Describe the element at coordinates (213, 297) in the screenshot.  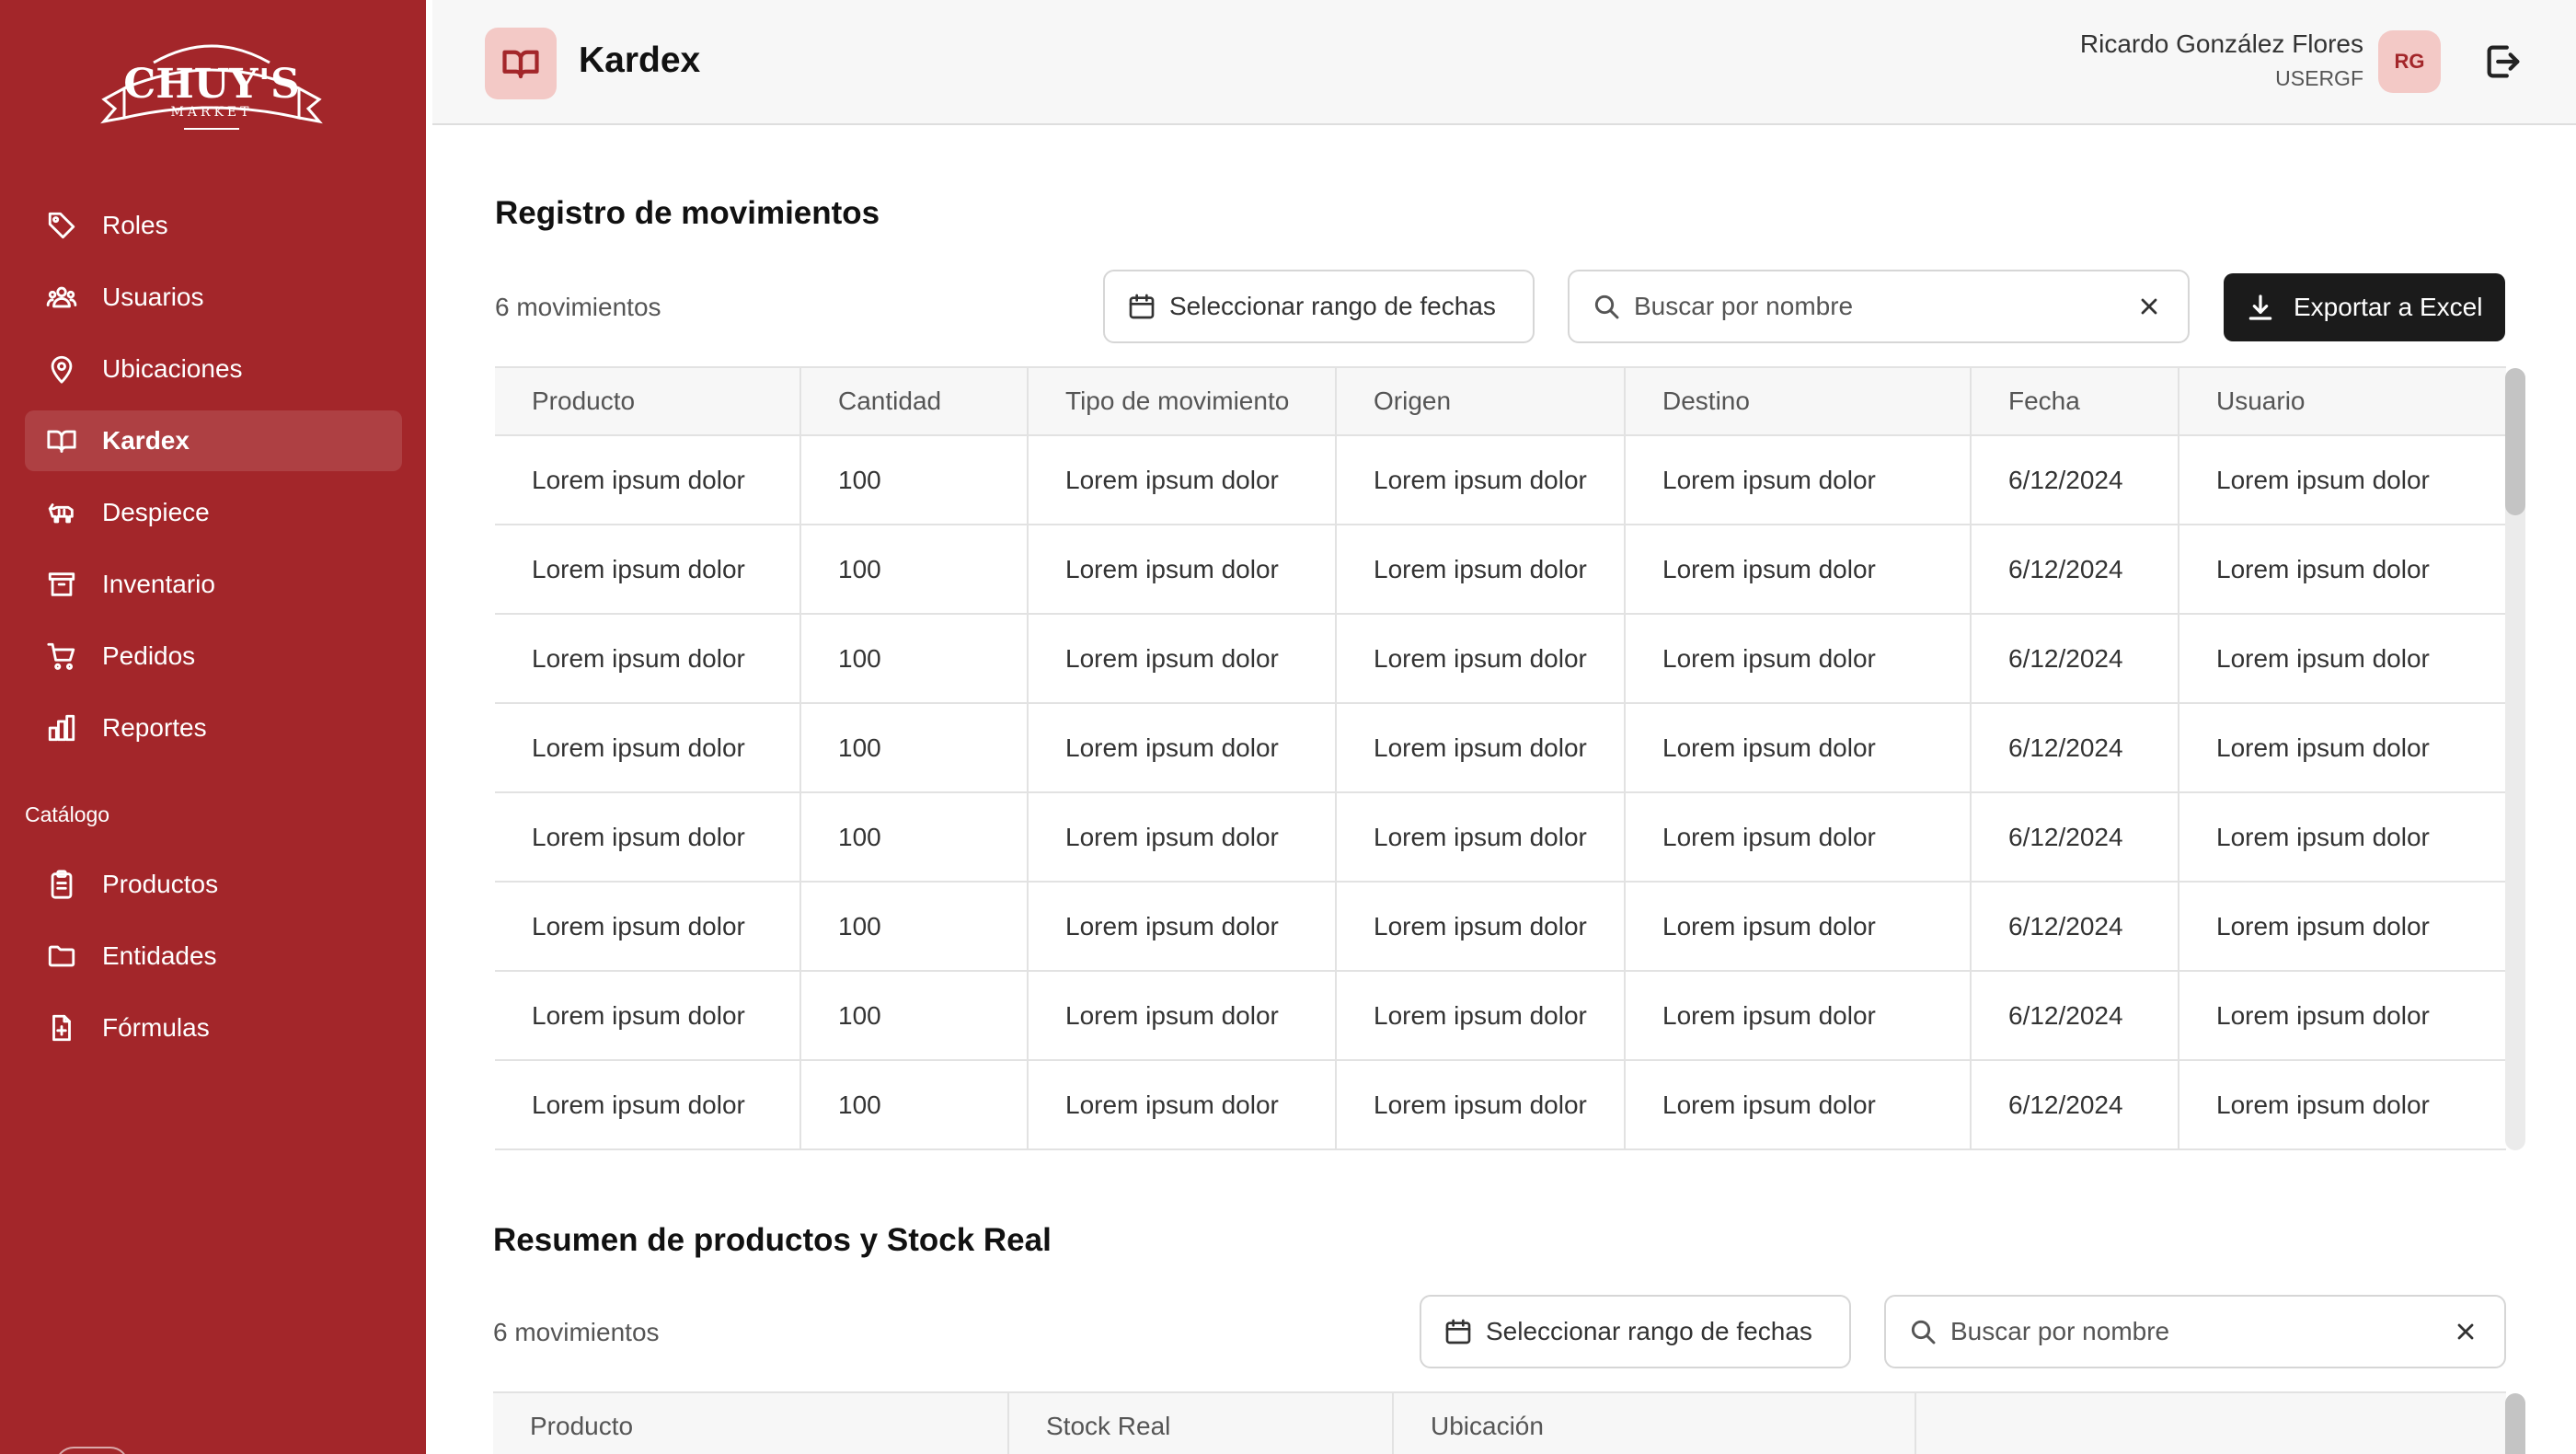
I see `sidebar-item-usuarios: Usuarios` at that location.